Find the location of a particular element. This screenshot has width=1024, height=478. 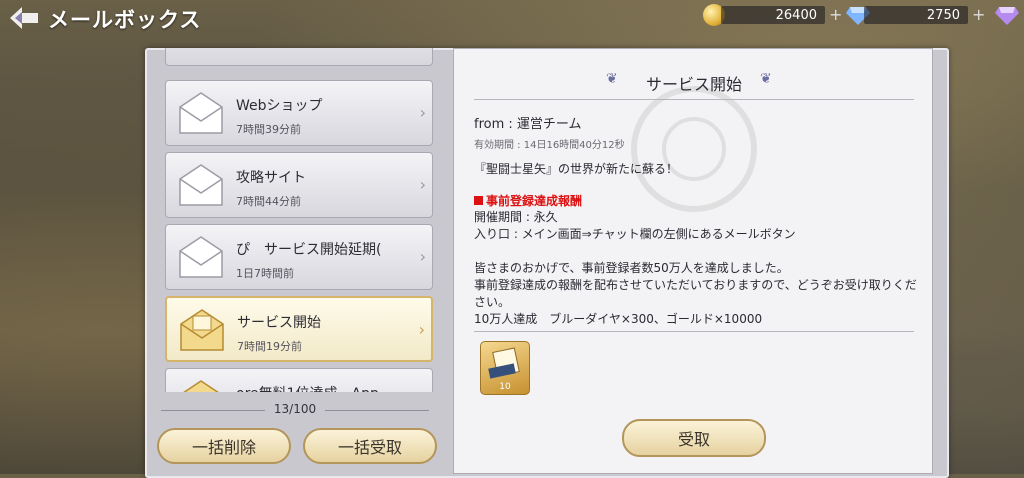

section-heading: 事前登録達成報酬 is located at coordinates (696, 200).